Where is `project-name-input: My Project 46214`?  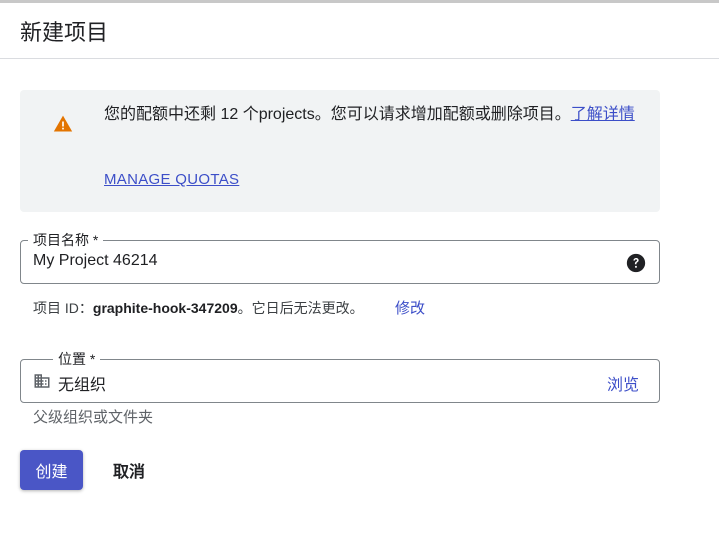 project-name-input: My Project 46214 is located at coordinates (95, 261).